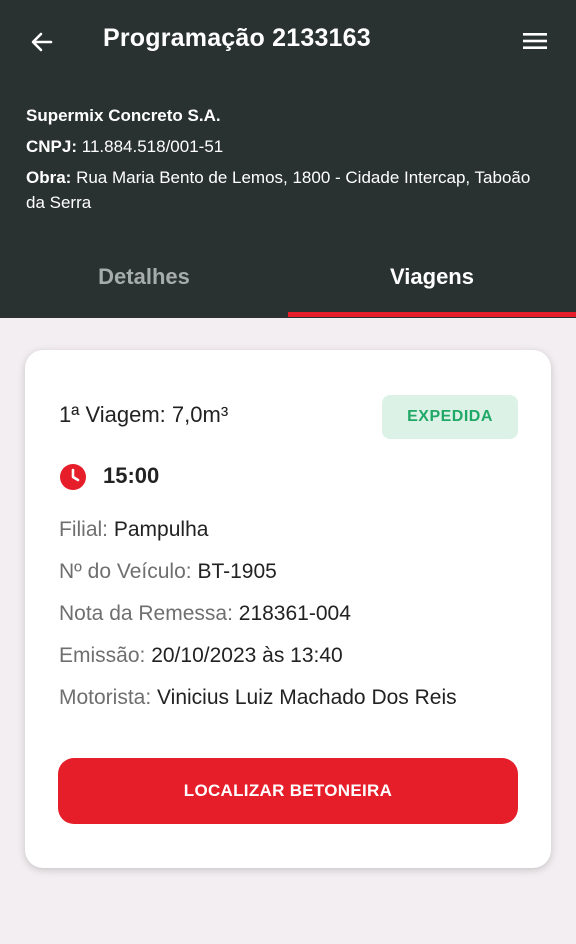 The height and width of the screenshot is (944, 576). What do you see at coordinates (307, 697) in the screenshot?
I see `field-value: Vinicius Luiz Machado Dos Reis` at bounding box center [307, 697].